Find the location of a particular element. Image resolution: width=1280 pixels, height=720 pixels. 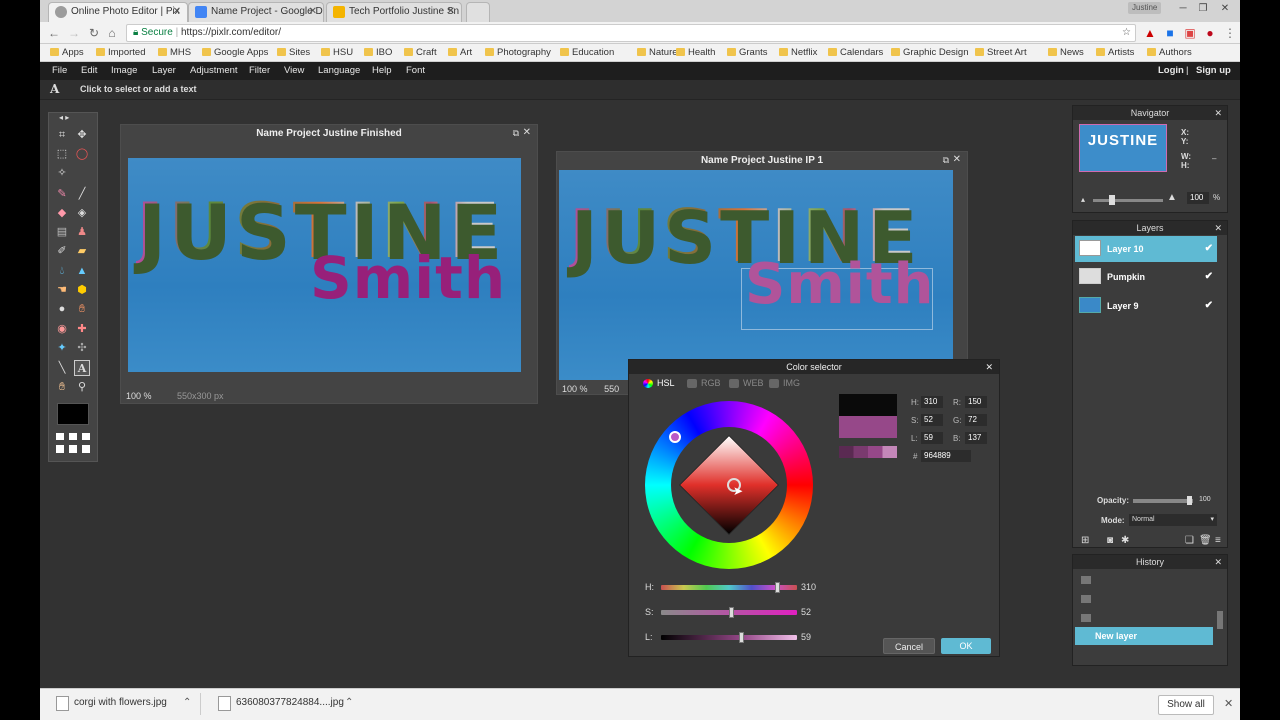

bookmark-grants: Grants is located at coordinates (747, 53).